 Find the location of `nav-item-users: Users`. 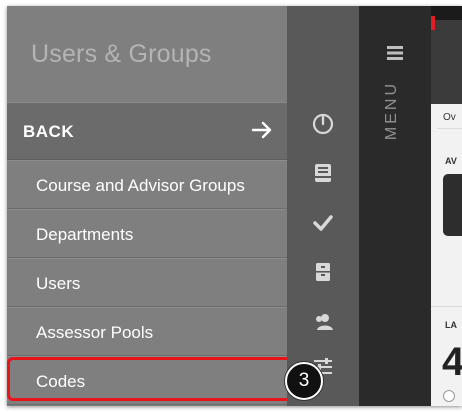

nav-item-users: Users is located at coordinates (147, 282).